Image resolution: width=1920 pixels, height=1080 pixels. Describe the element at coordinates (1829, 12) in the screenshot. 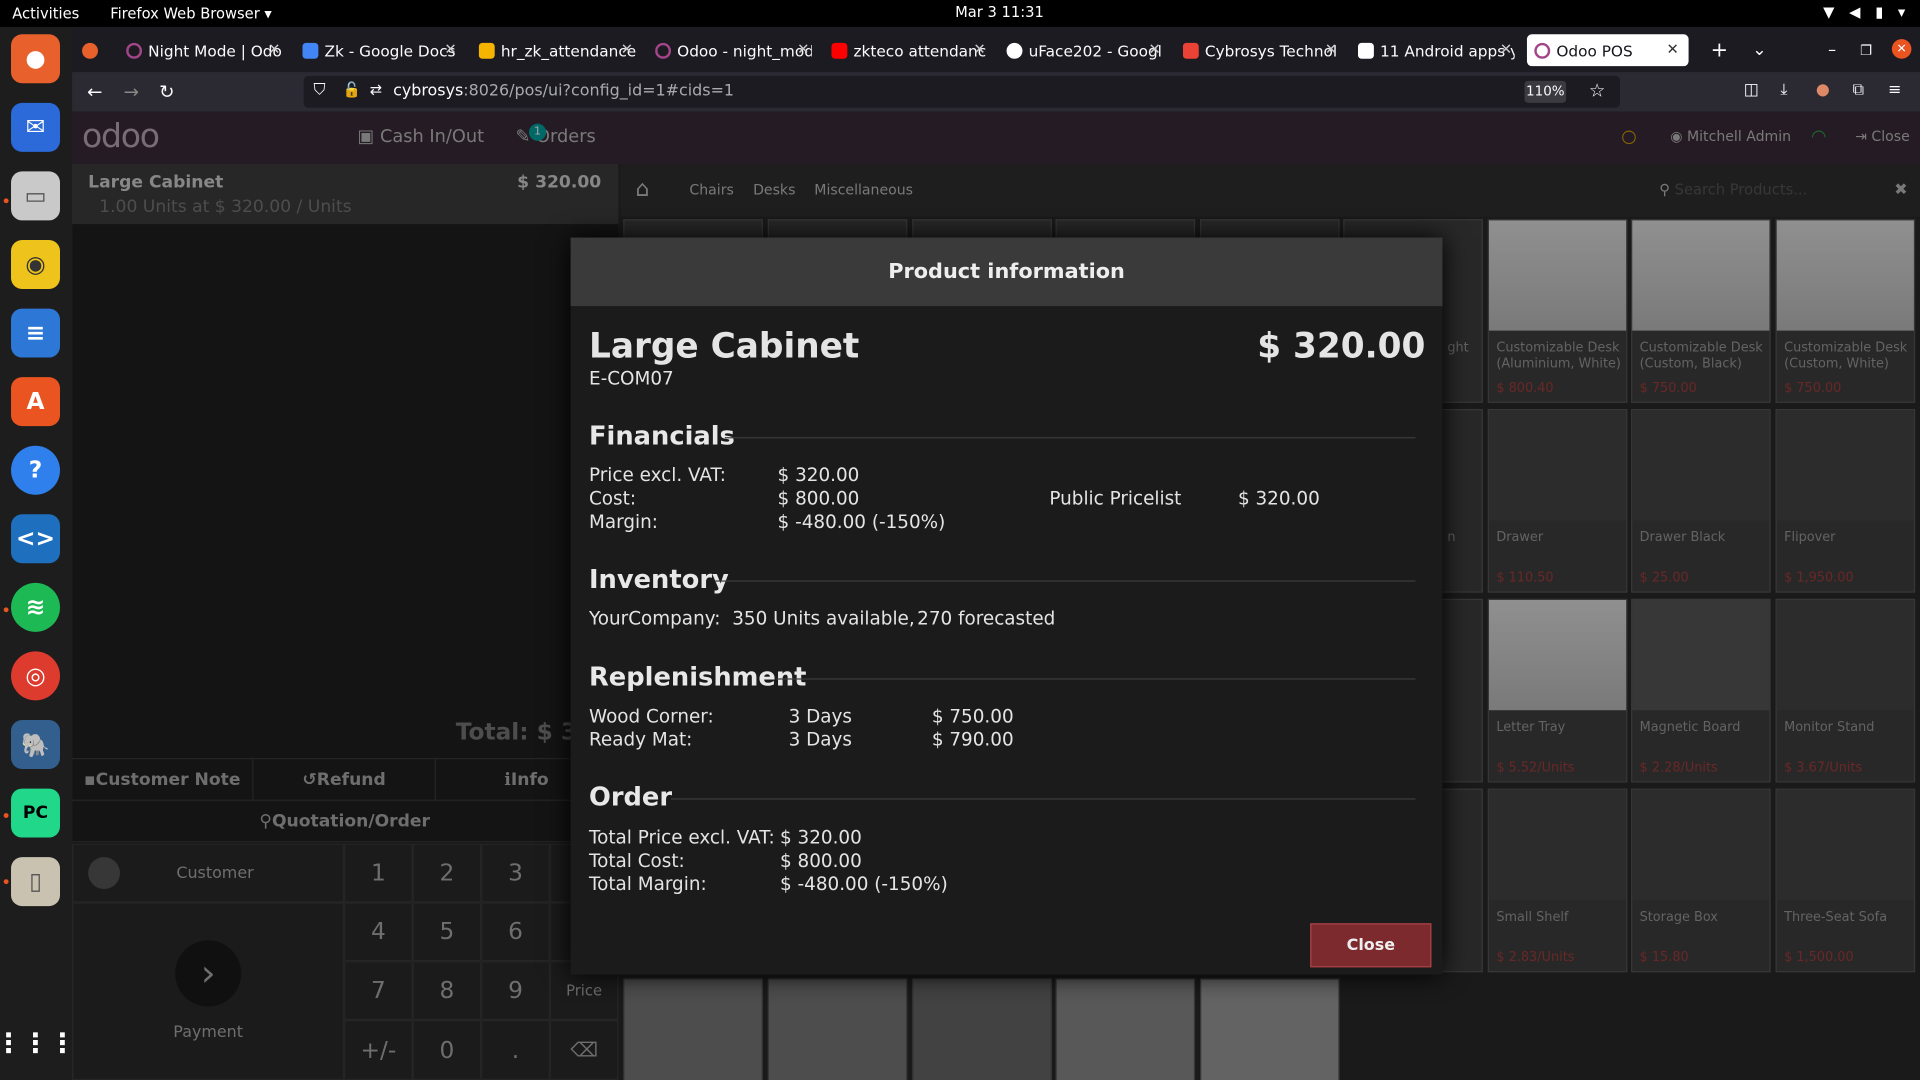

I see `network-icon: ▼` at that location.